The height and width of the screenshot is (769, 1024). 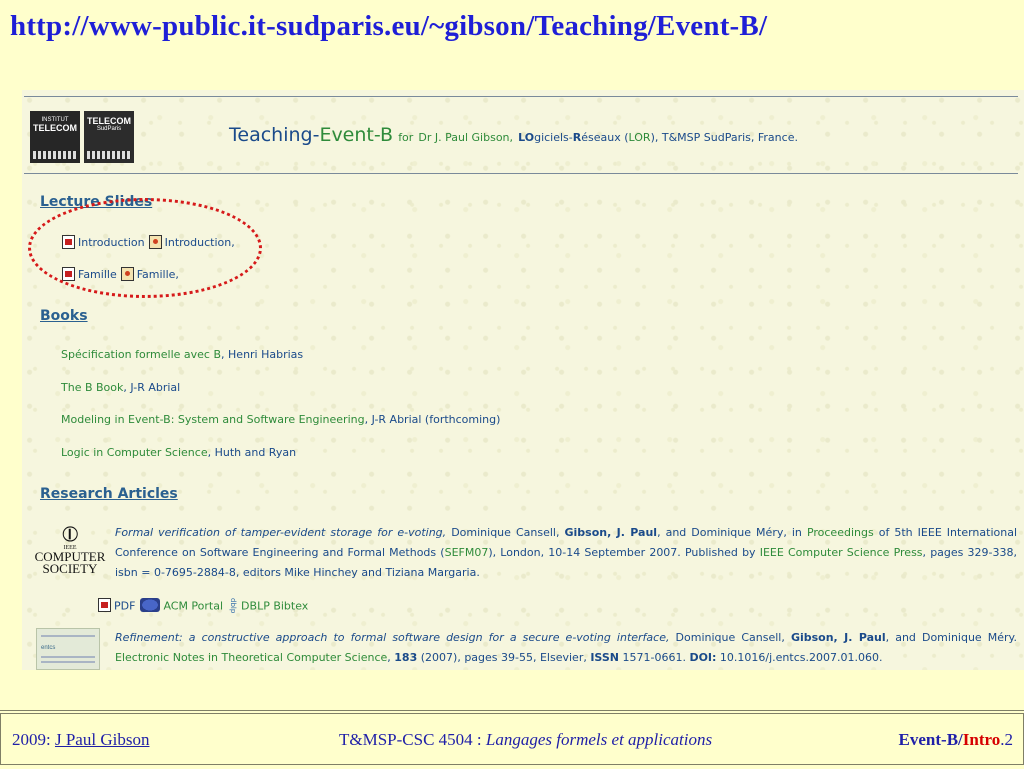 I want to click on footer-intro: Intro, so click(x=981, y=739).